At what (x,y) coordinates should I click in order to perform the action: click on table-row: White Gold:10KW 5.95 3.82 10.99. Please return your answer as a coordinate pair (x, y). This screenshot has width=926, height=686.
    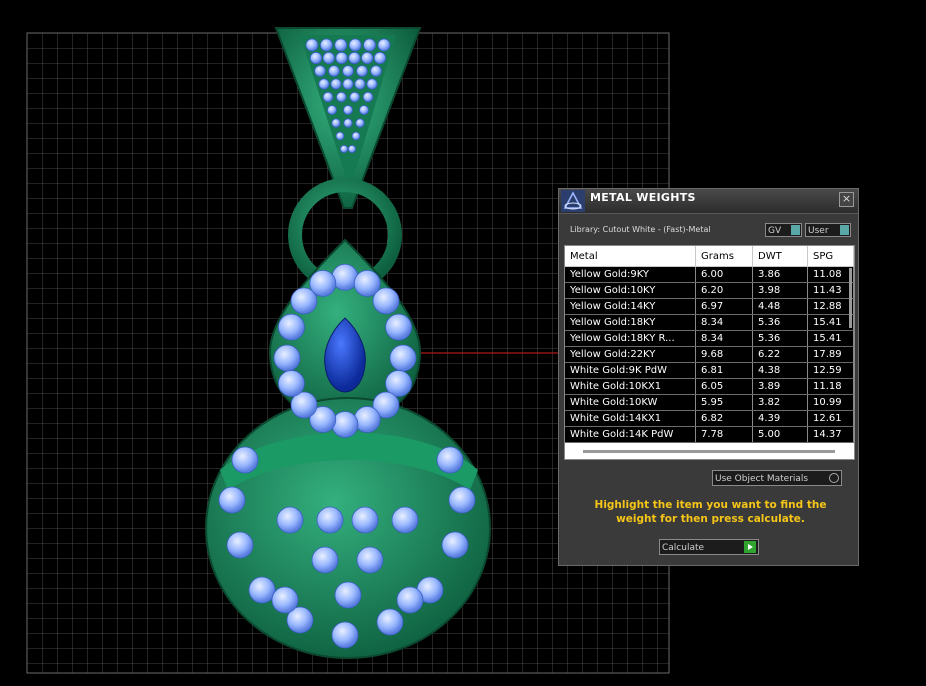
    Looking at the image, I should click on (709, 402).